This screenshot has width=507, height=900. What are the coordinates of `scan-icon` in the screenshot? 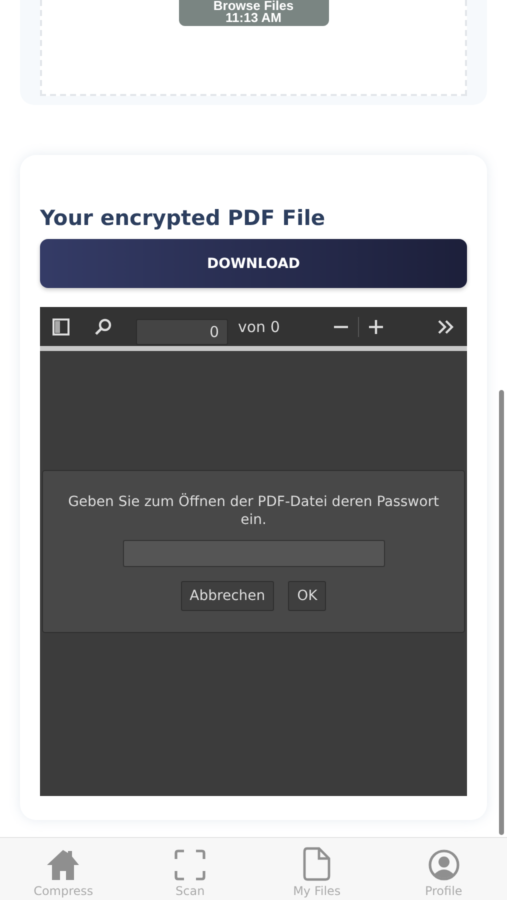 It's located at (190, 865).